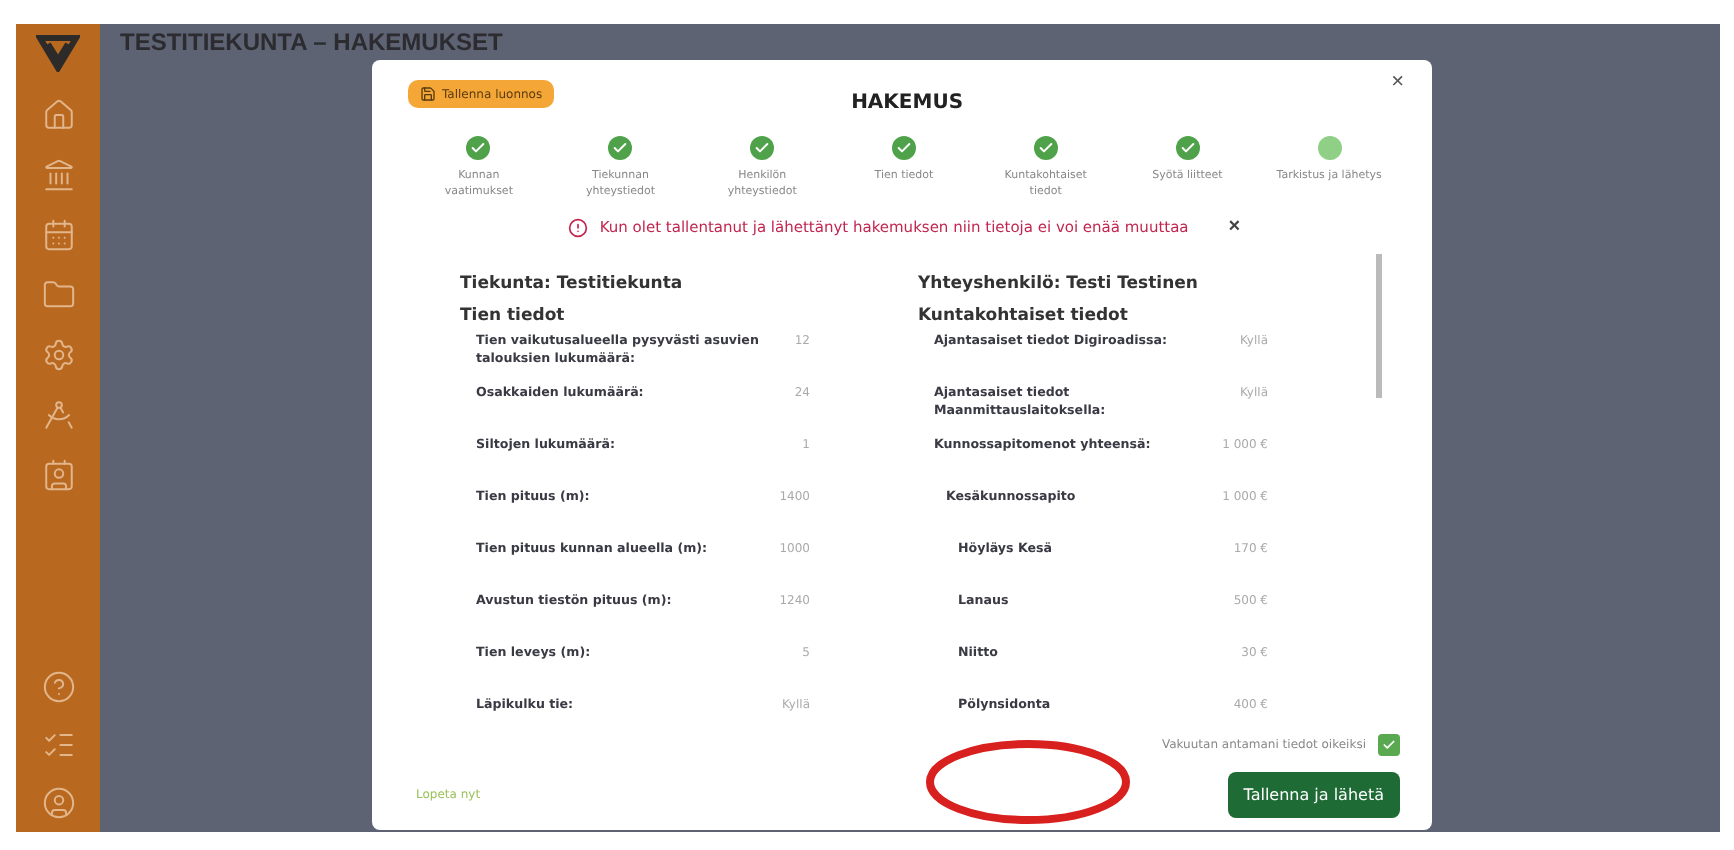 This screenshot has height=850, width=1734. I want to click on scrollbar, so click(1379, 326).